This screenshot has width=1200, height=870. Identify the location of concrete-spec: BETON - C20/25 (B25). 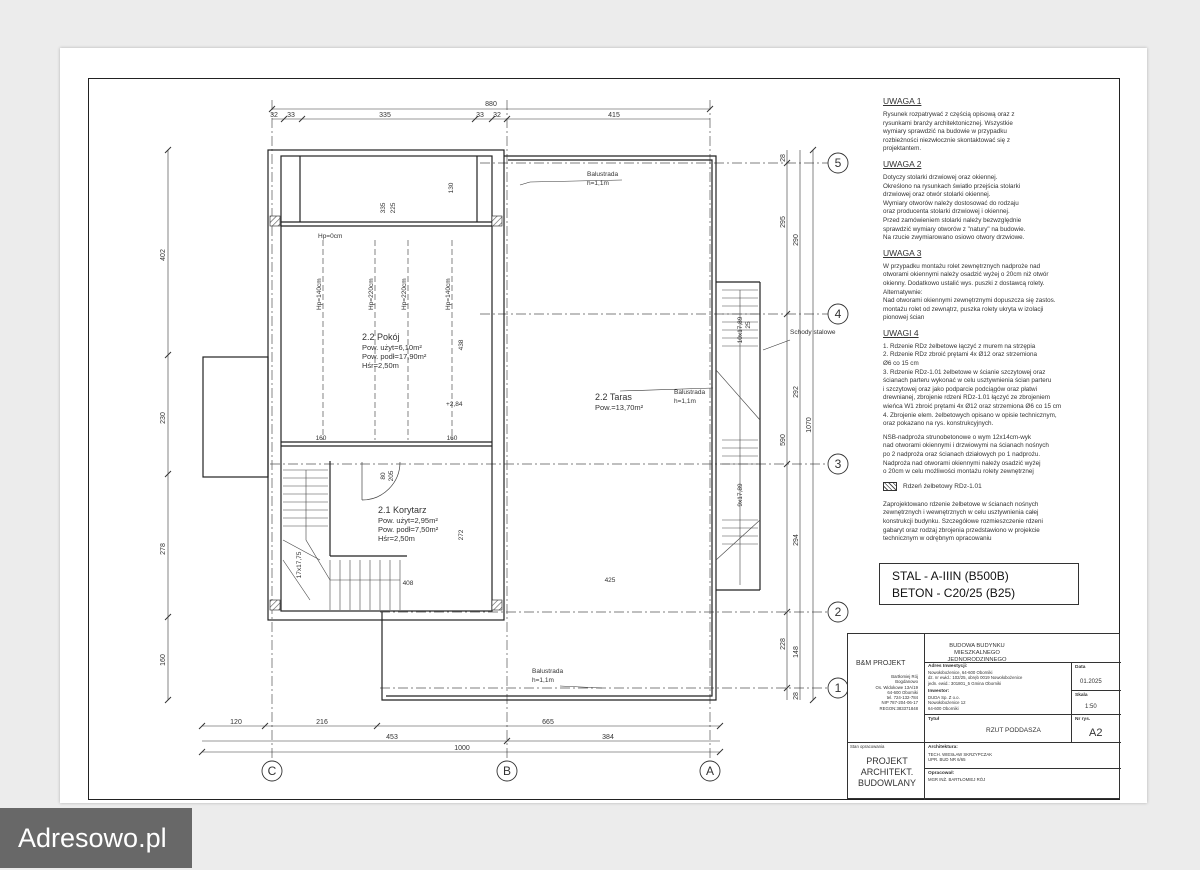
(954, 593).